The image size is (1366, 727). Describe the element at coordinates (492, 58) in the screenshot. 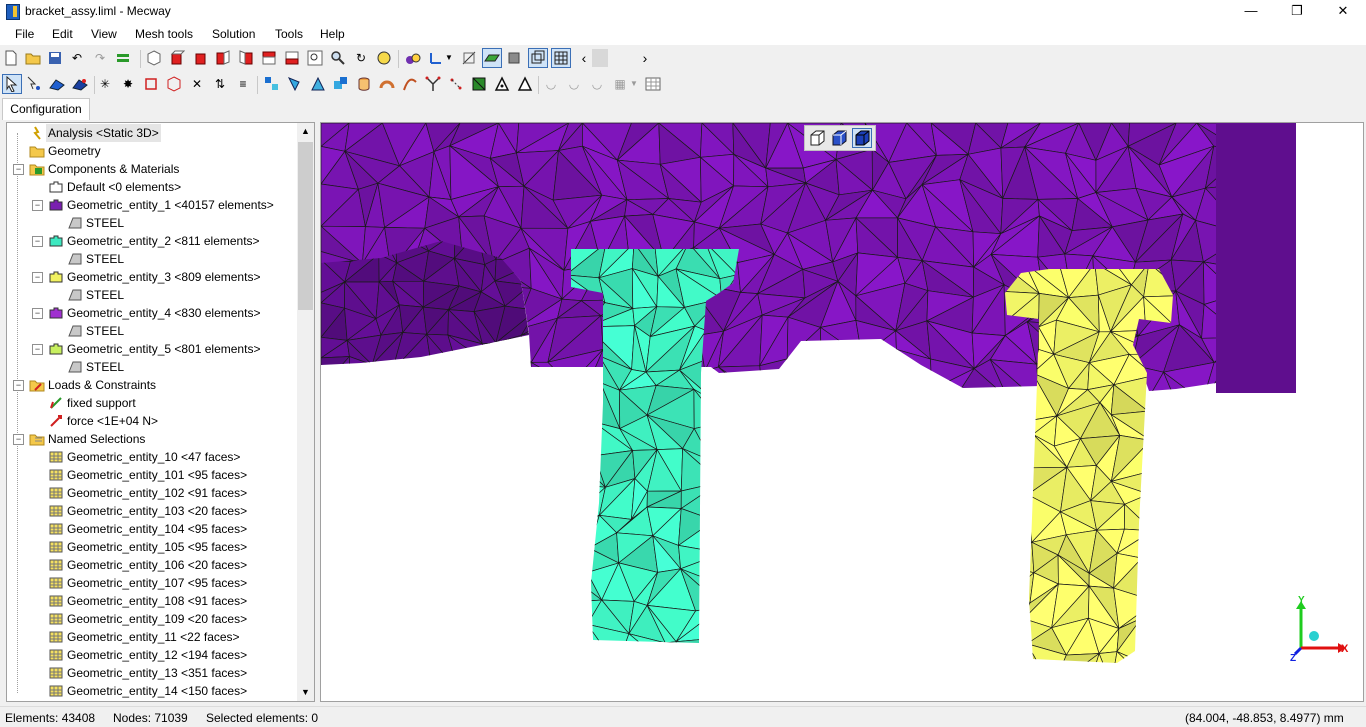

I see `shaded-view-icon` at that location.